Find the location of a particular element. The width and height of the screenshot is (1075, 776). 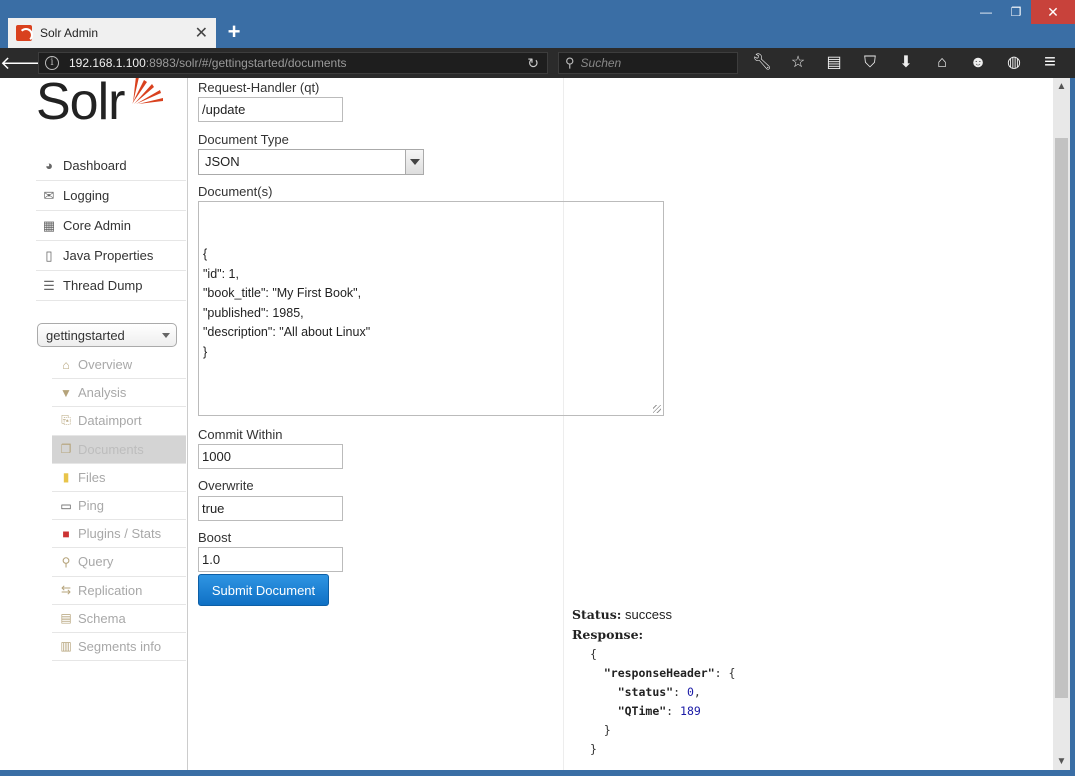

submit-document-button: Submit Document is located at coordinates (263, 590).